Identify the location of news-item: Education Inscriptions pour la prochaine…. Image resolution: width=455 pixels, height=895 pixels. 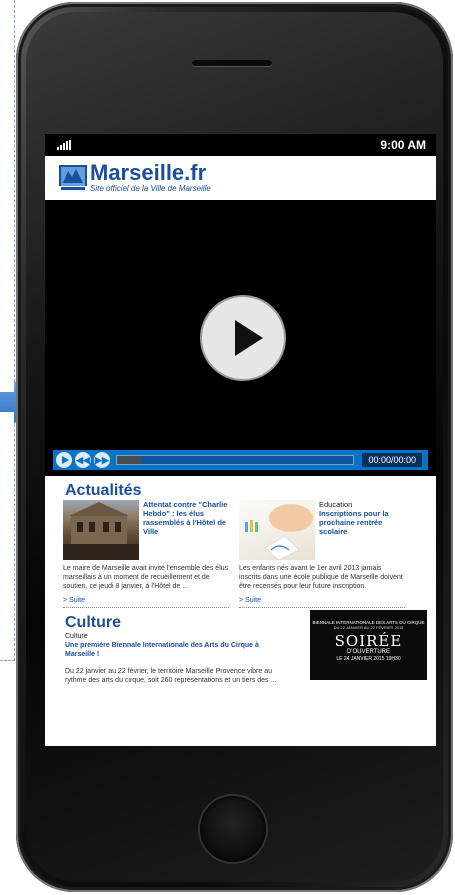
(322, 554).